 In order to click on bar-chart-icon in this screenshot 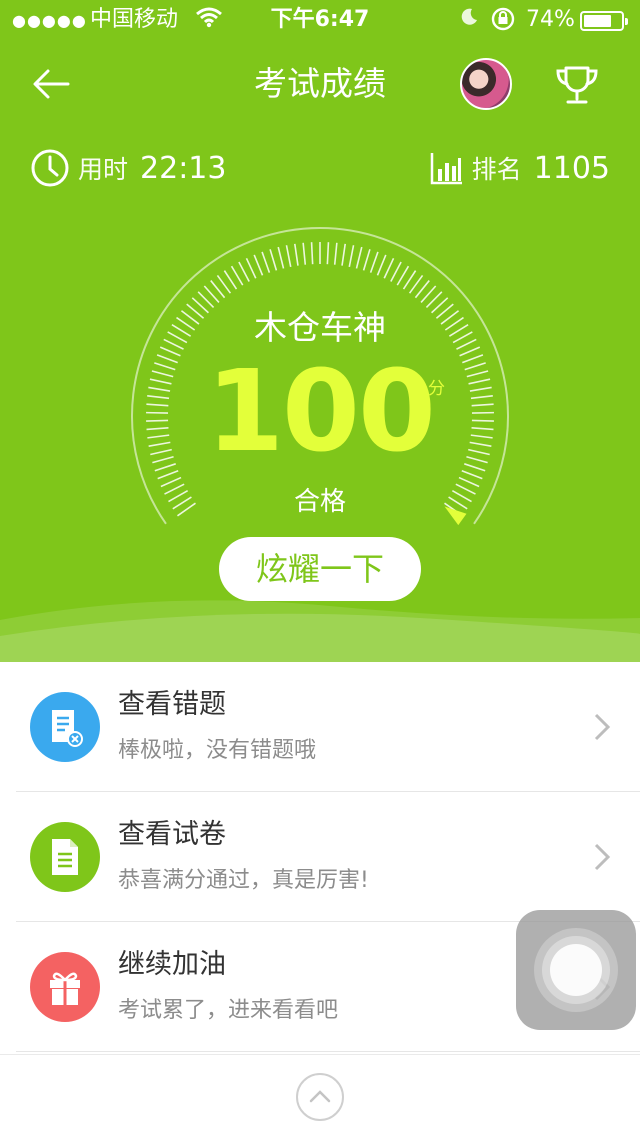, I will do `click(446, 169)`.